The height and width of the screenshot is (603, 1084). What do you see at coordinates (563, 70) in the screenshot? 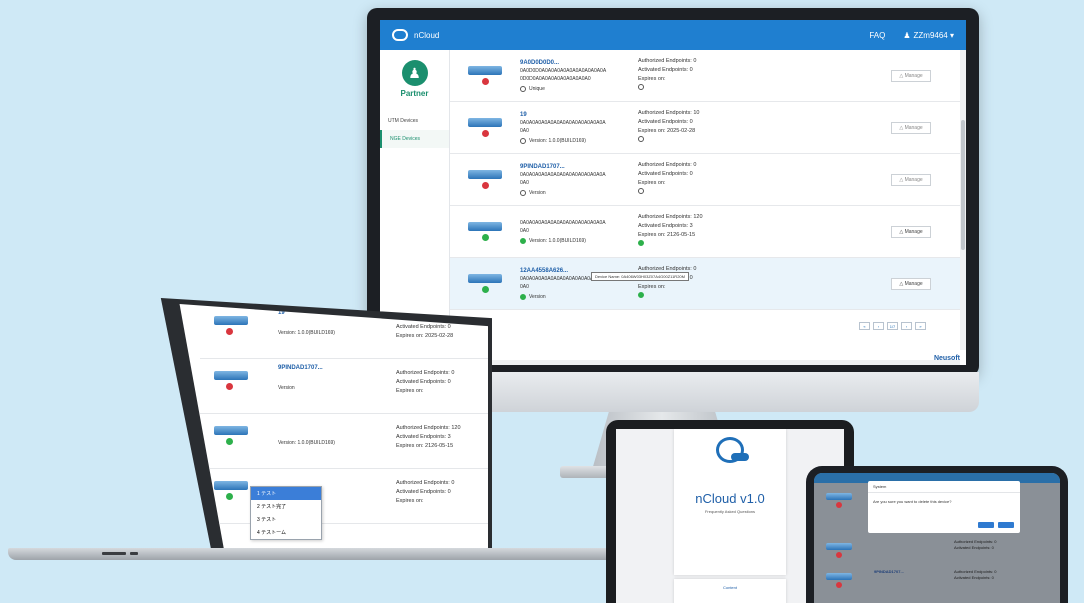
I see `device-serial: 0A0D0D0A0A0A0A0A0A0A0A0A0A0A` at bounding box center [563, 70].